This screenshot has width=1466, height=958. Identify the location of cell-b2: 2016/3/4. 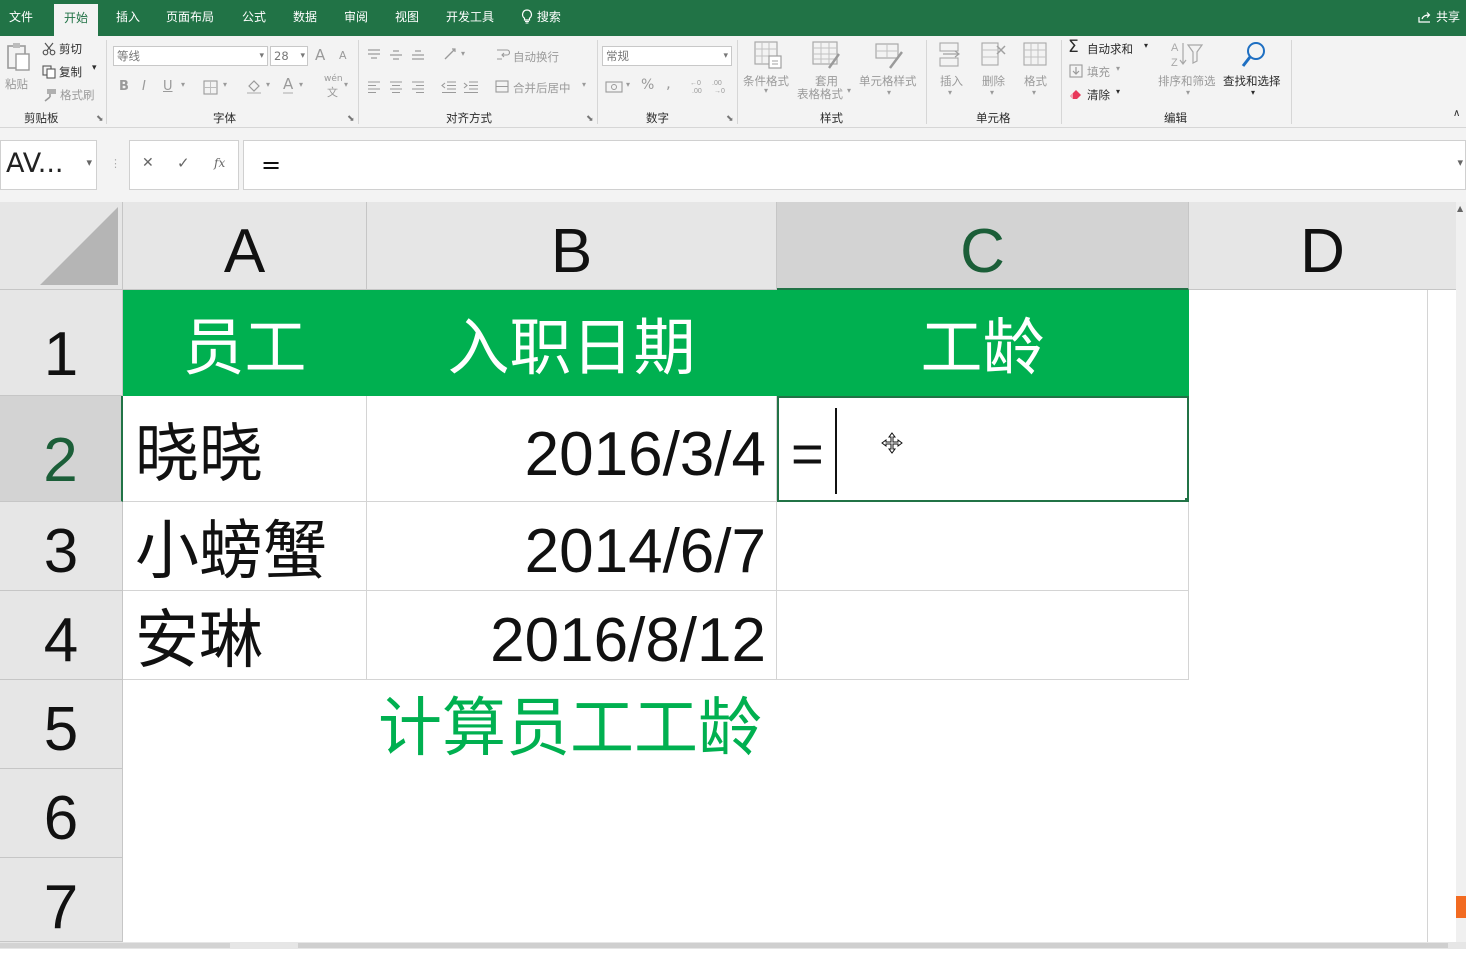
(572, 449).